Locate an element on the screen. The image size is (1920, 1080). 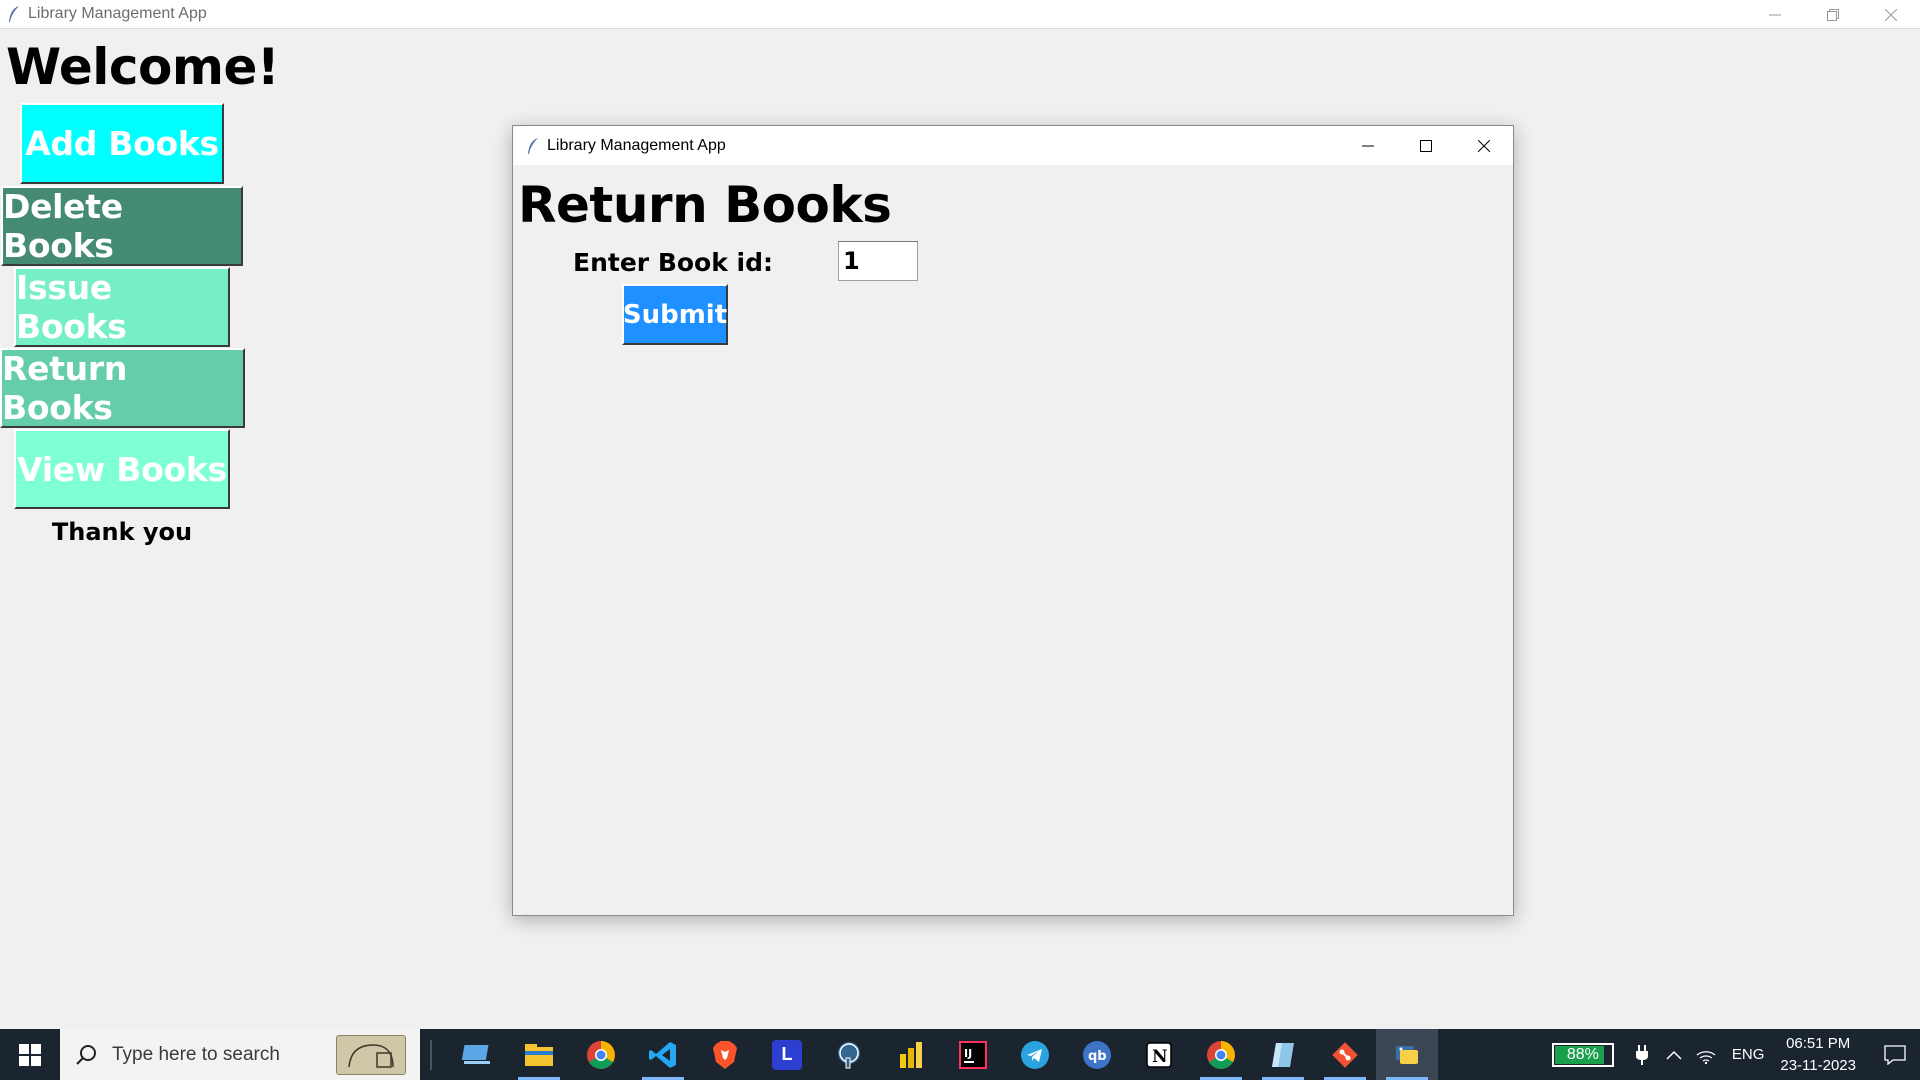
taskbar-search-box: Type here to search is located at coordinates (240, 1054).